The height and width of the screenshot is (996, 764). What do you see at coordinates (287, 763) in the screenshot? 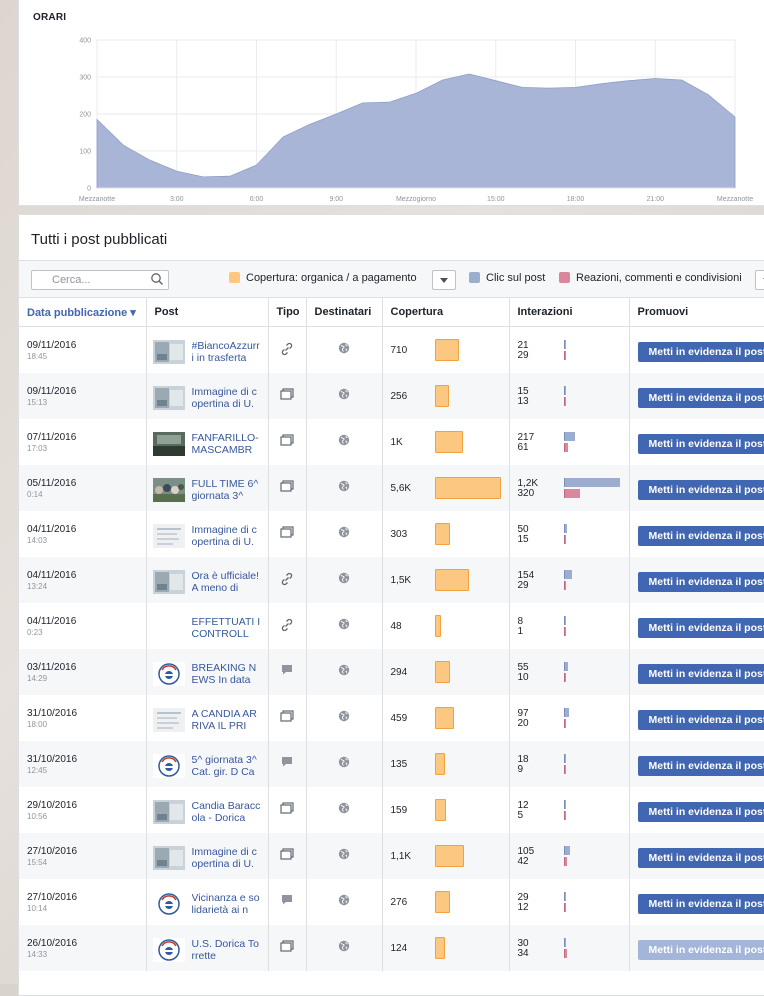
I see `status-icon` at bounding box center [287, 763].